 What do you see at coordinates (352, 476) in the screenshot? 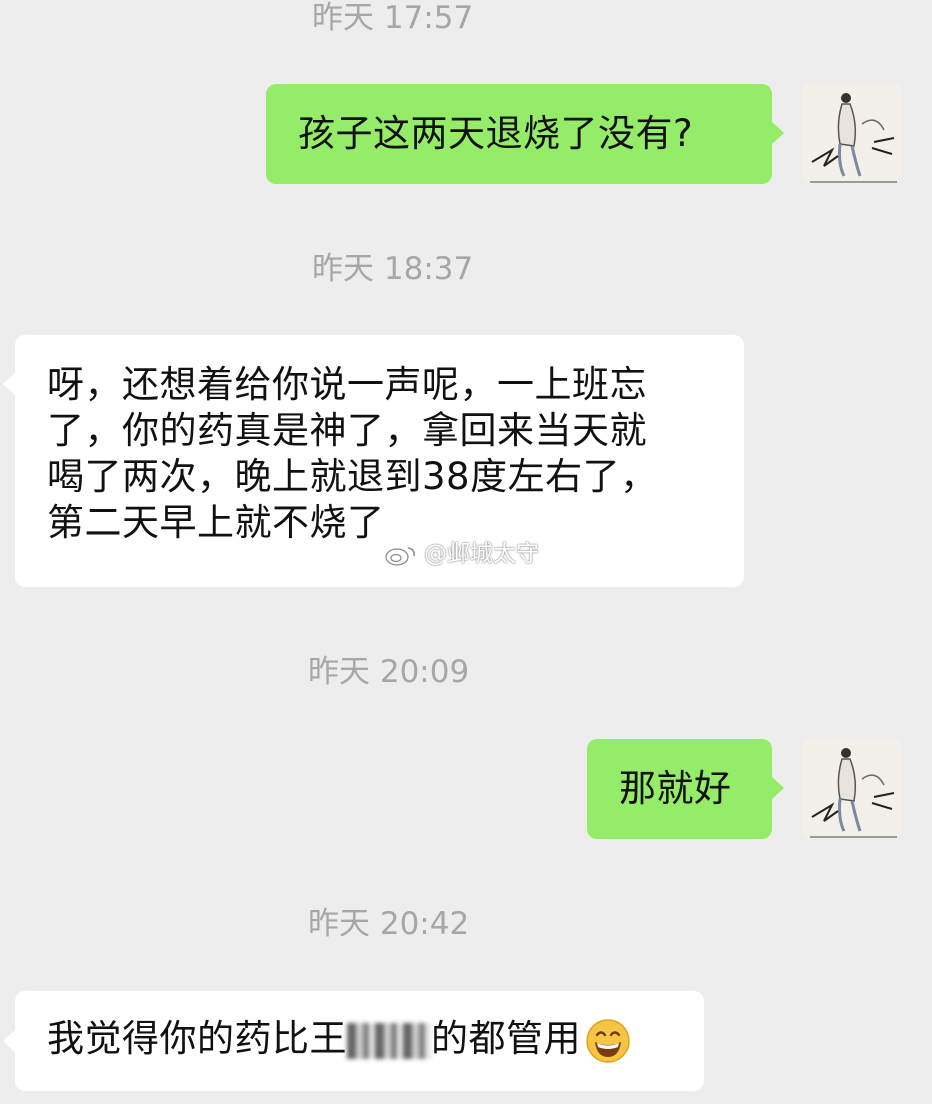
I see `message-line: 喝了两次，晚上就退到38度左右了，` at bounding box center [352, 476].